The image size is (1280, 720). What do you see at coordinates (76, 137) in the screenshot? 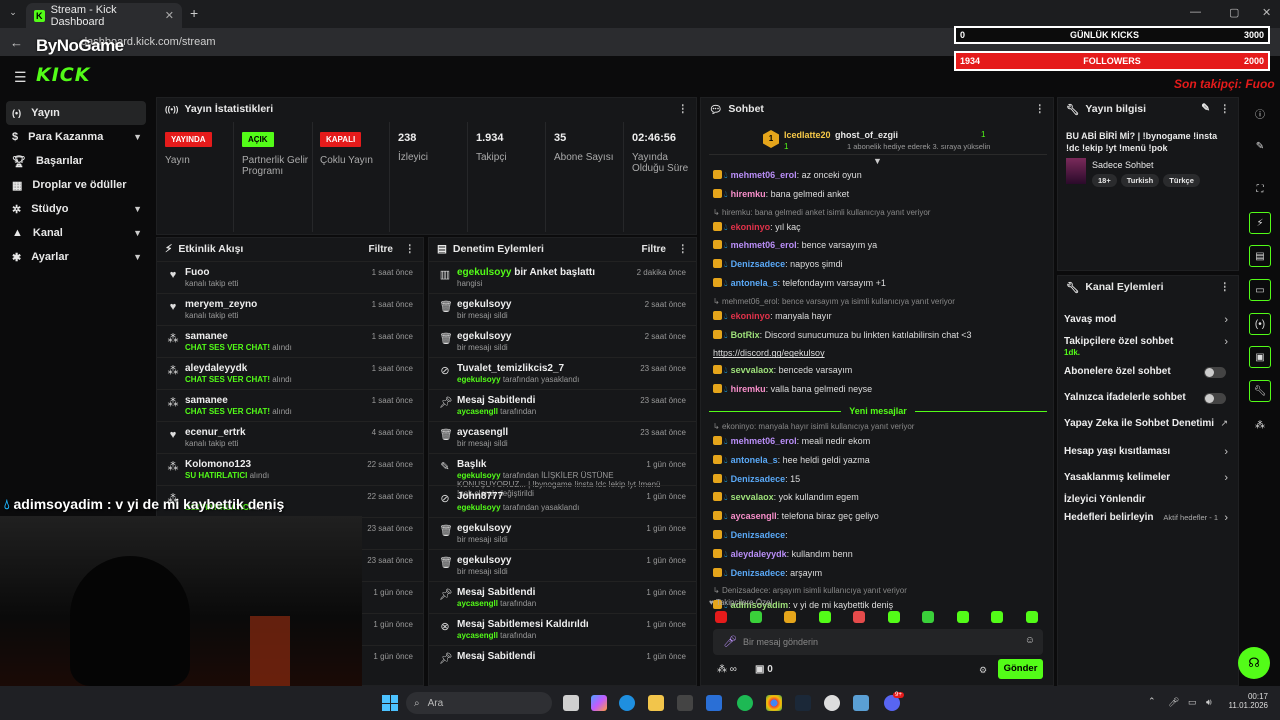
I see `sidebar-item-monetization: $ Para Kazanma ▼` at bounding box center [76, 137].